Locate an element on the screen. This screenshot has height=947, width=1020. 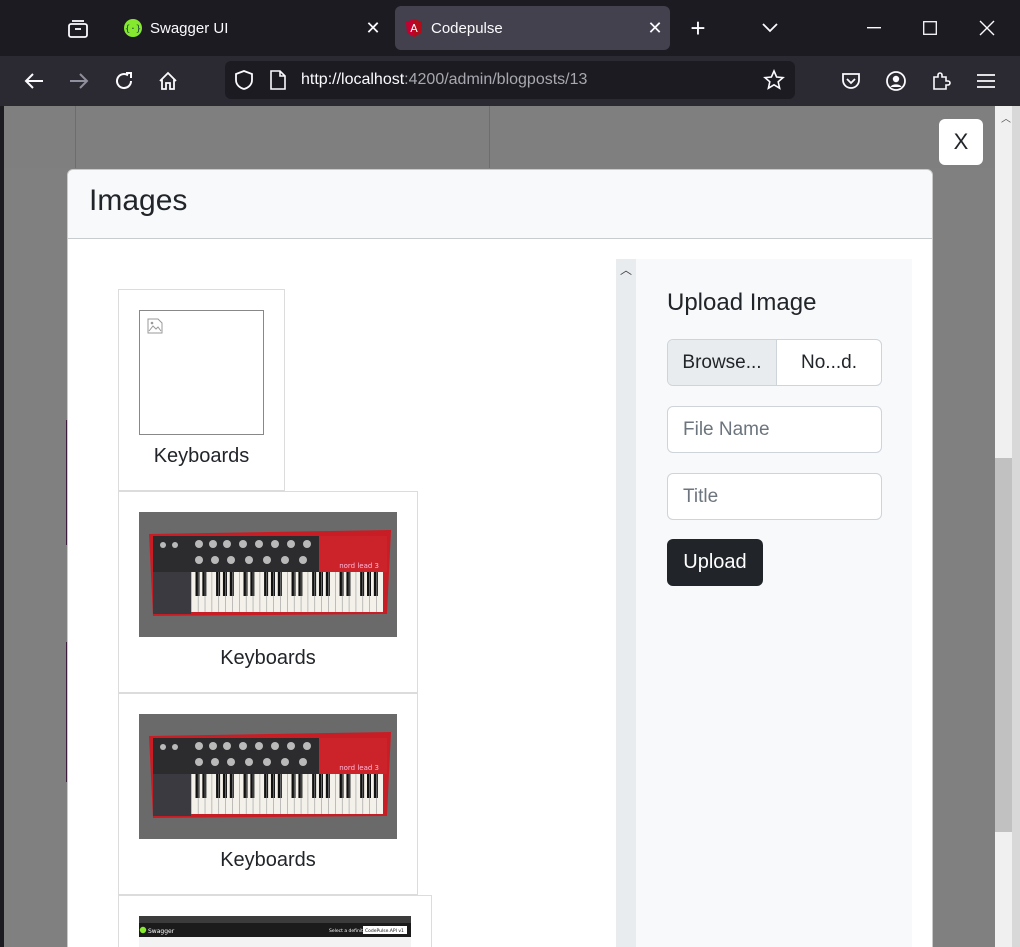
reload-icon is located at coordinates (124, 81).